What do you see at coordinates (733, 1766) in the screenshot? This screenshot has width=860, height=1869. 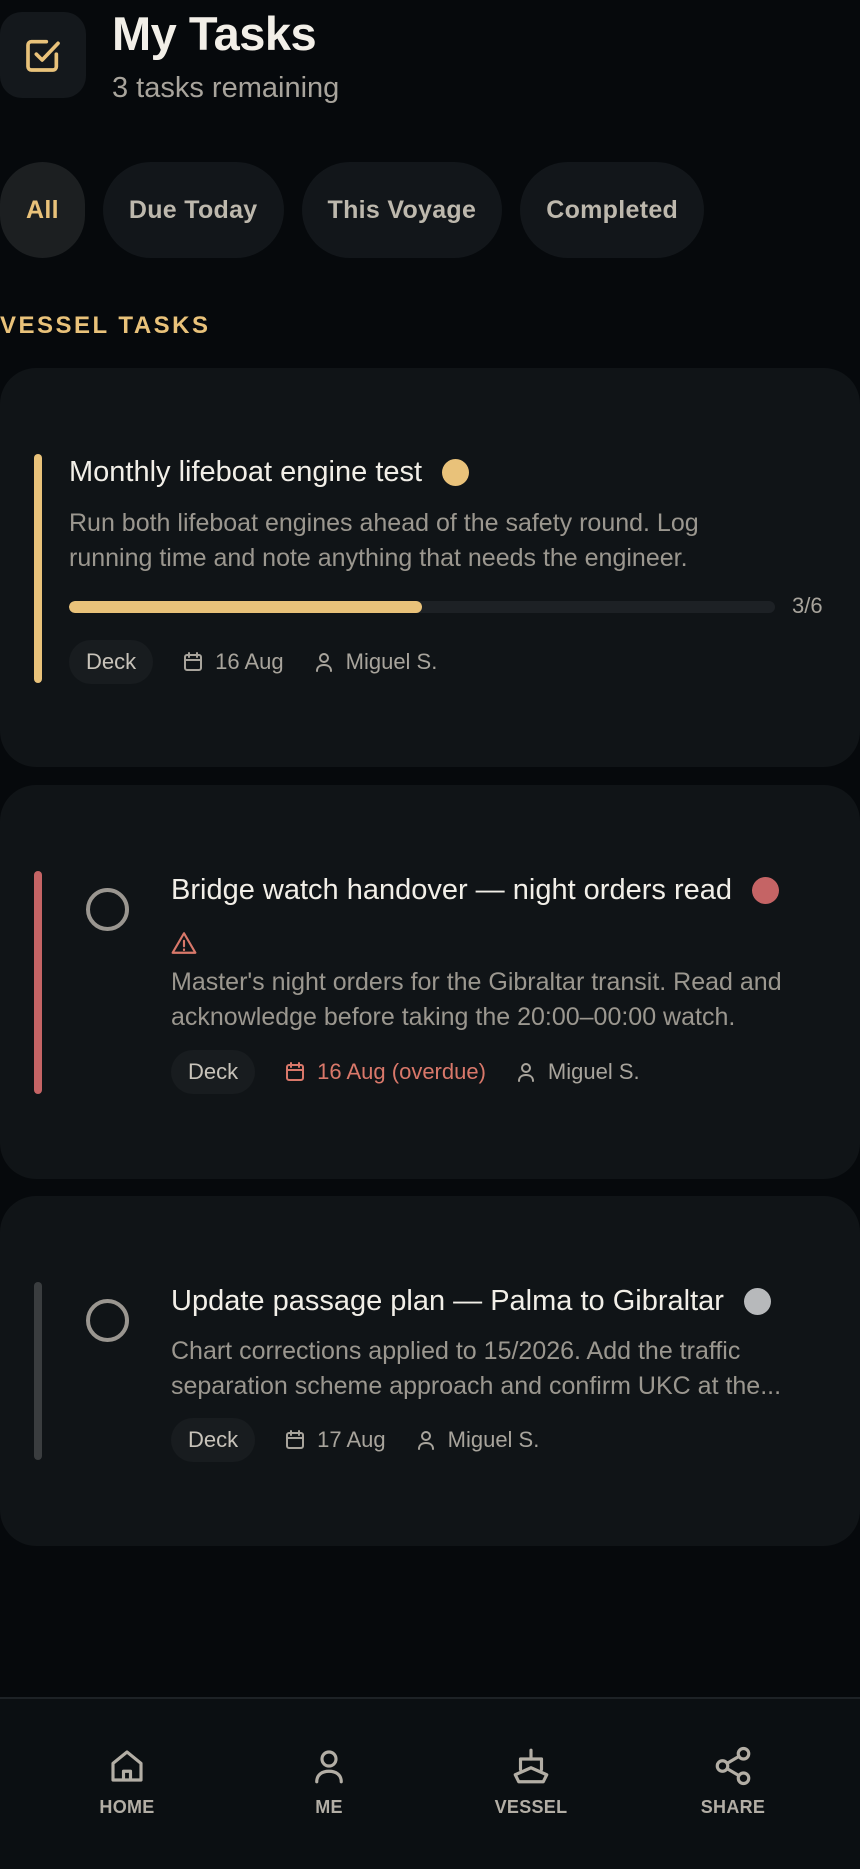 I see `share-icon` at bounding box center [733, 1766].